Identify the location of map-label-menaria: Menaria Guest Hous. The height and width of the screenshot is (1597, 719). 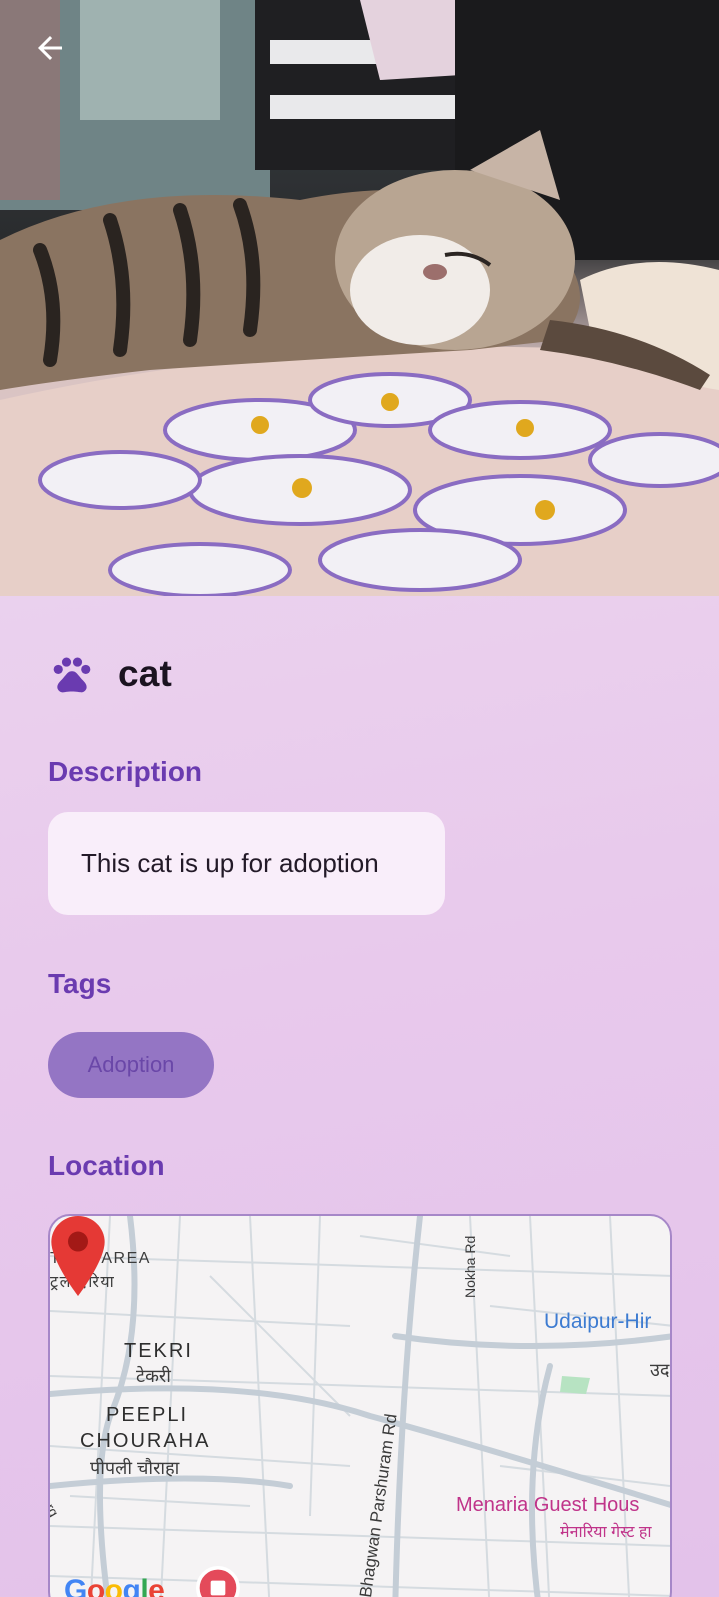
(548, 1505).